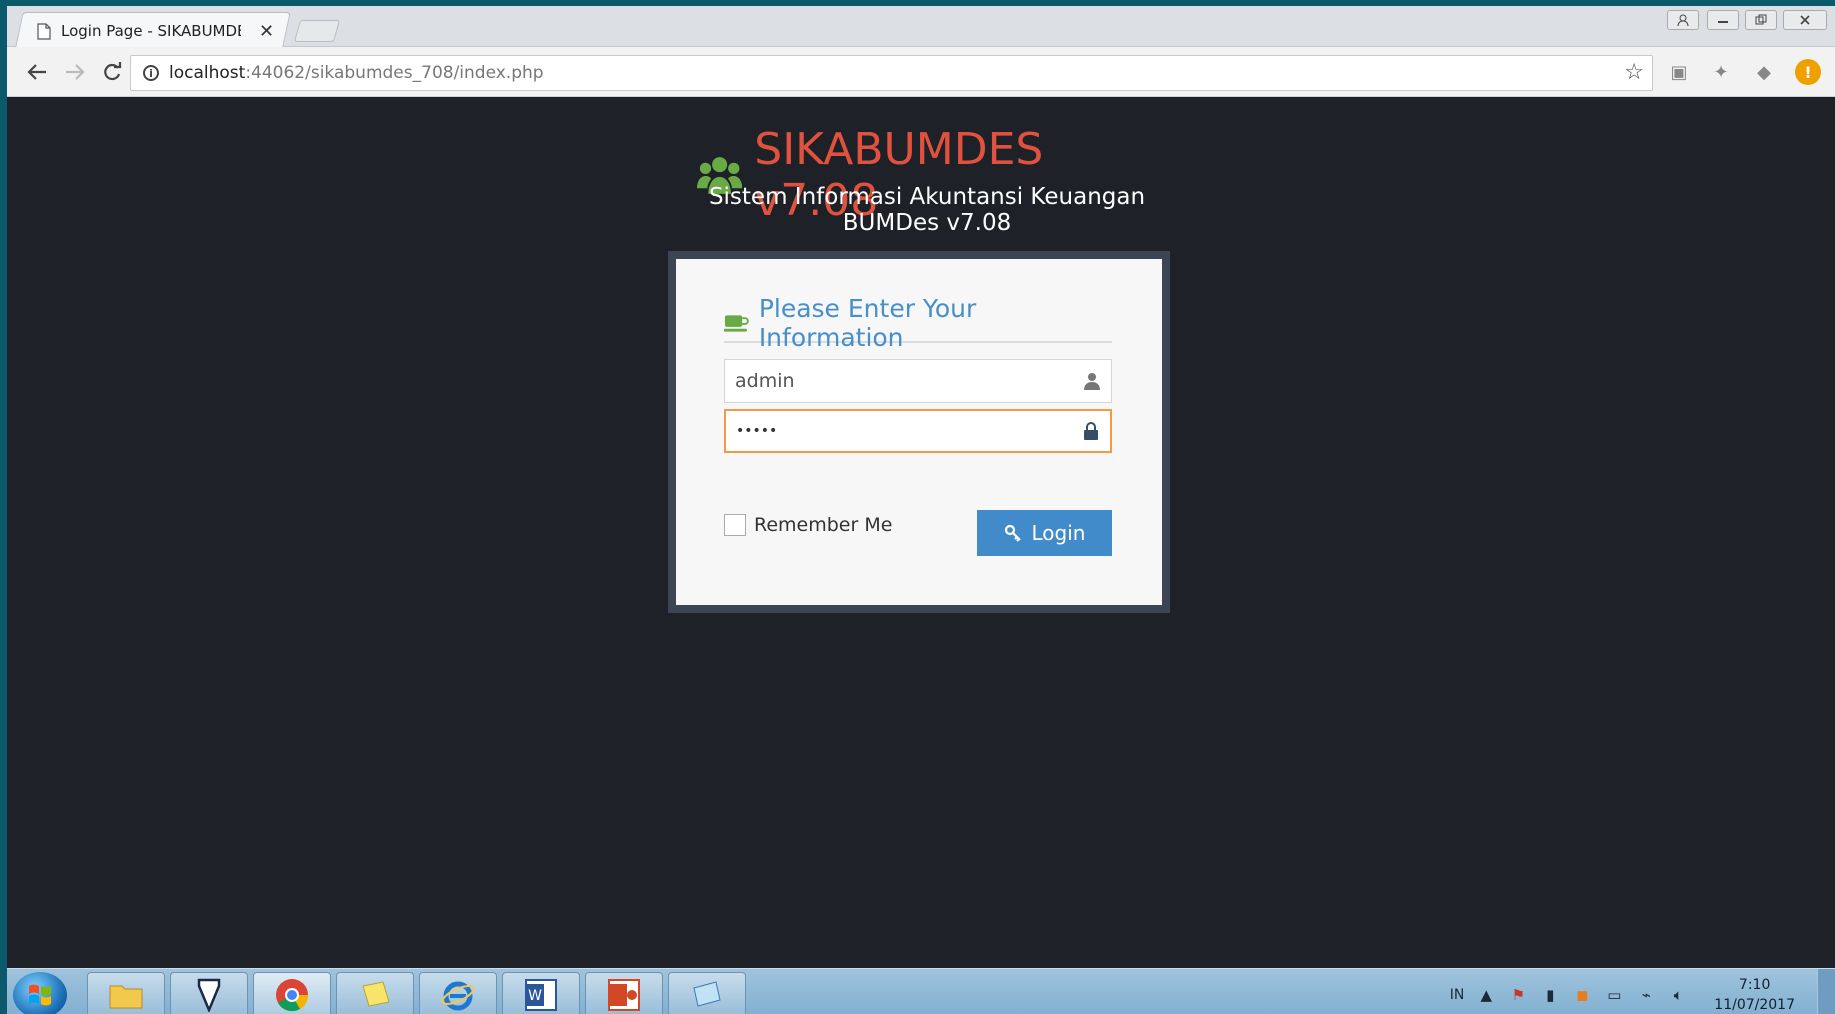 The width and height of the screenshot is (1835, 1014). Describe the element at coordinates (1805, 20) in the screenshot. I see `close-window-button` at that location.